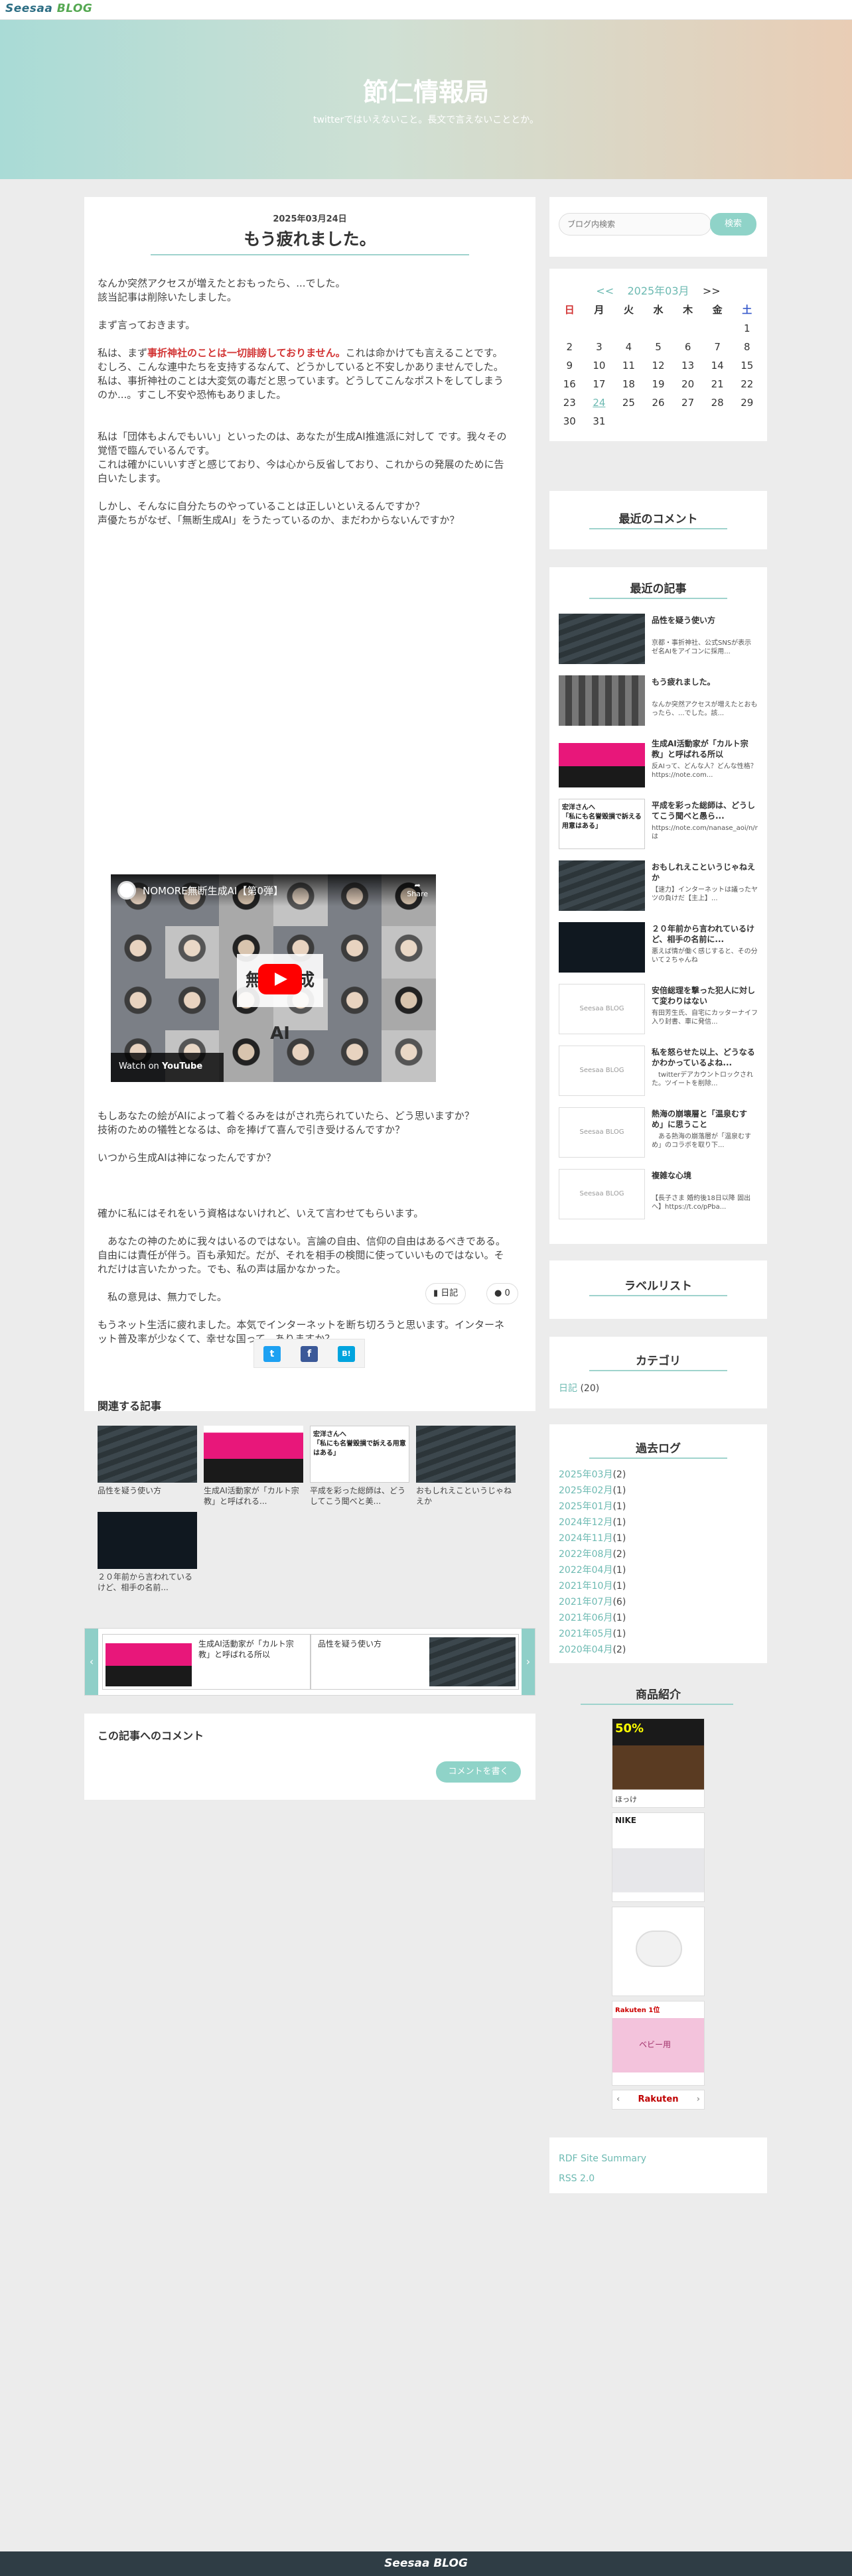 The image size is (852, 2576). I want to click on archive-item: 2022年04月(1), so click(592, 1570).